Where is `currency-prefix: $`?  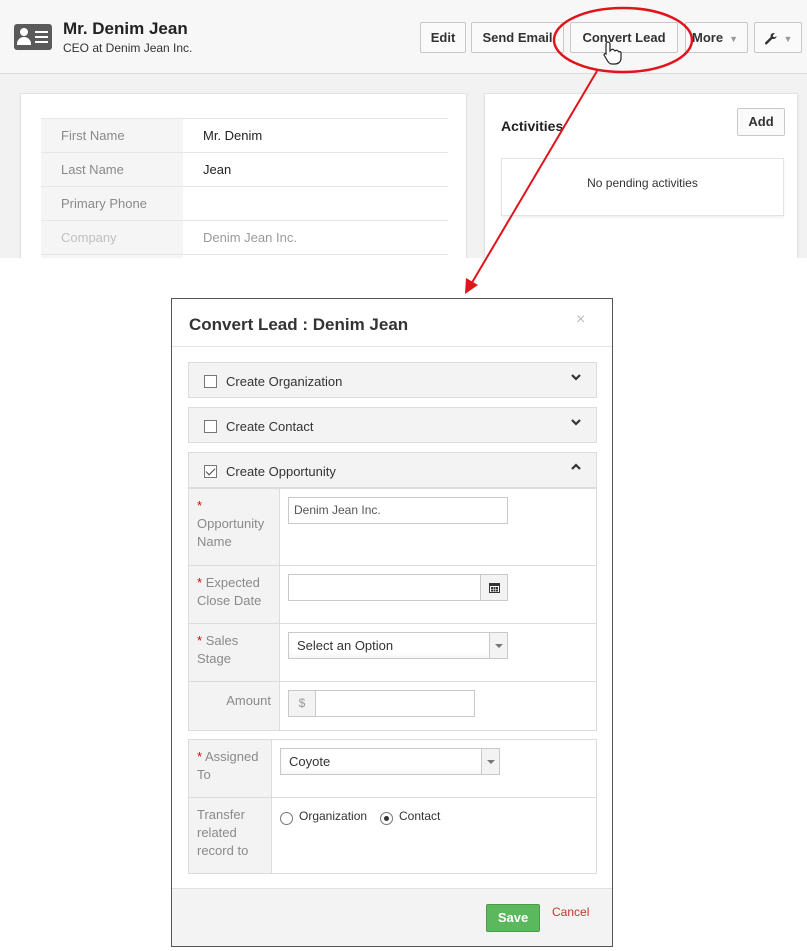
currency-prefix: $ is located at coordinates (302, 703).